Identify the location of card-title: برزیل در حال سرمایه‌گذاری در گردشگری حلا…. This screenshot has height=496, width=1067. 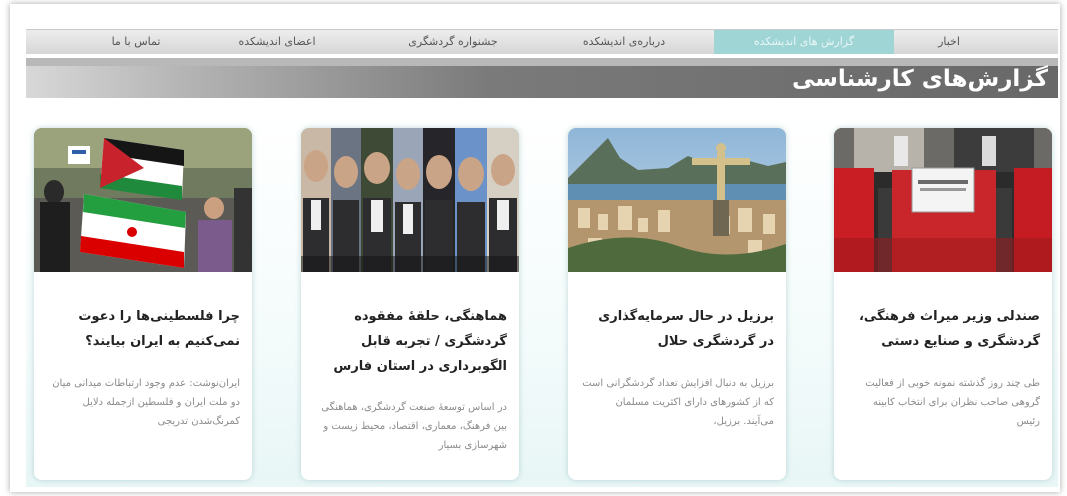
(678, 329).